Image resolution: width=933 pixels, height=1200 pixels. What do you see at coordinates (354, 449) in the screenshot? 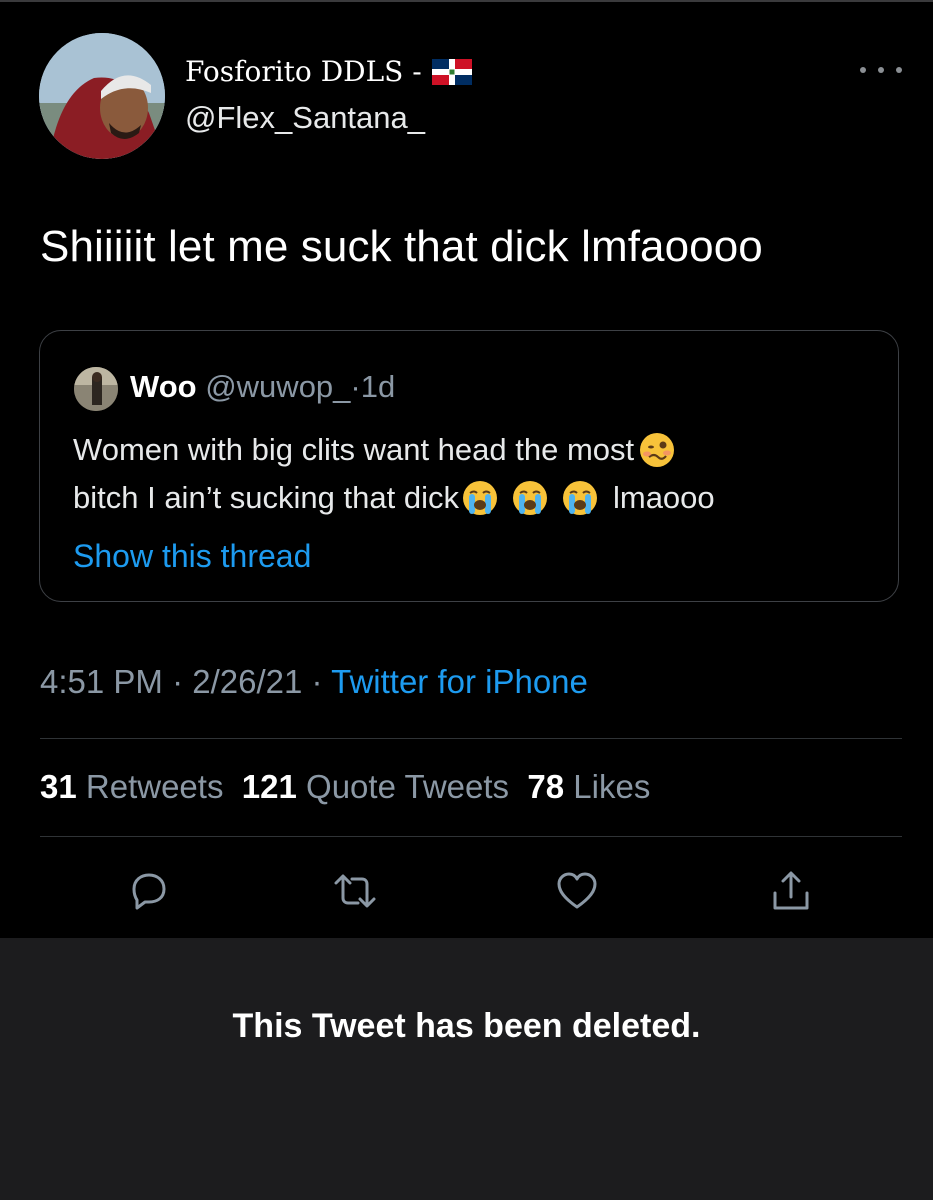
I see `quoted-text-1: Women with big clits want head the most` at bounding box center [354, 449].